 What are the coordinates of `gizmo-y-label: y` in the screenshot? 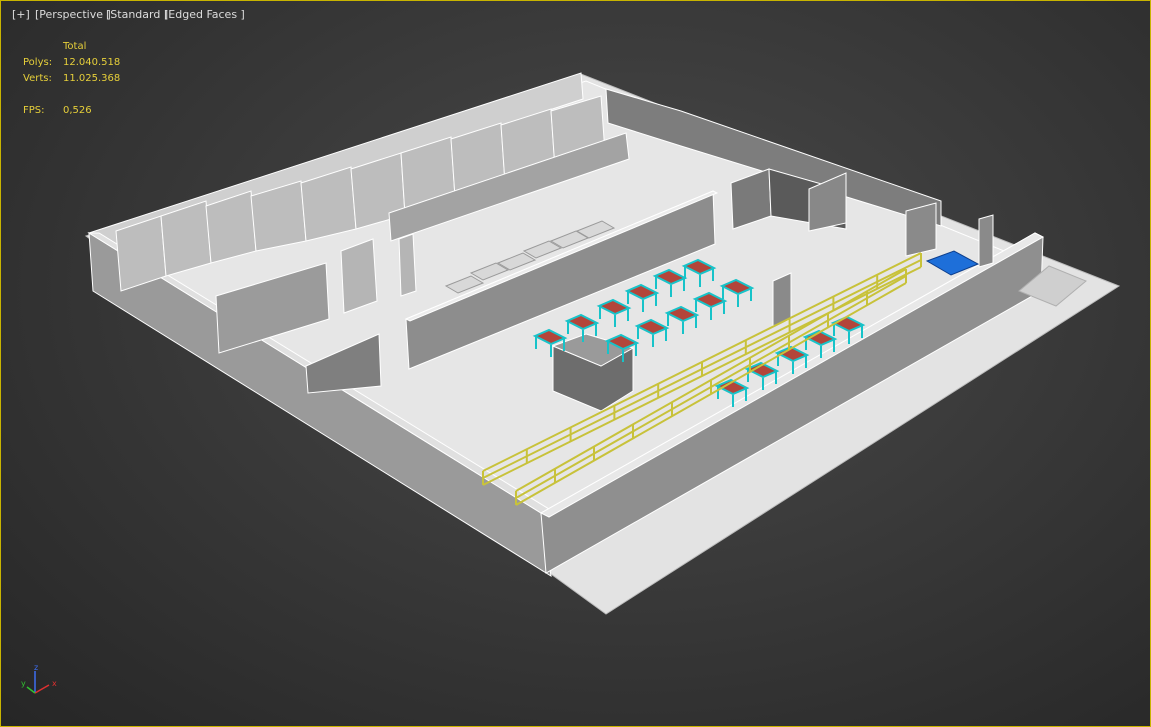 It's located at (23, 683).